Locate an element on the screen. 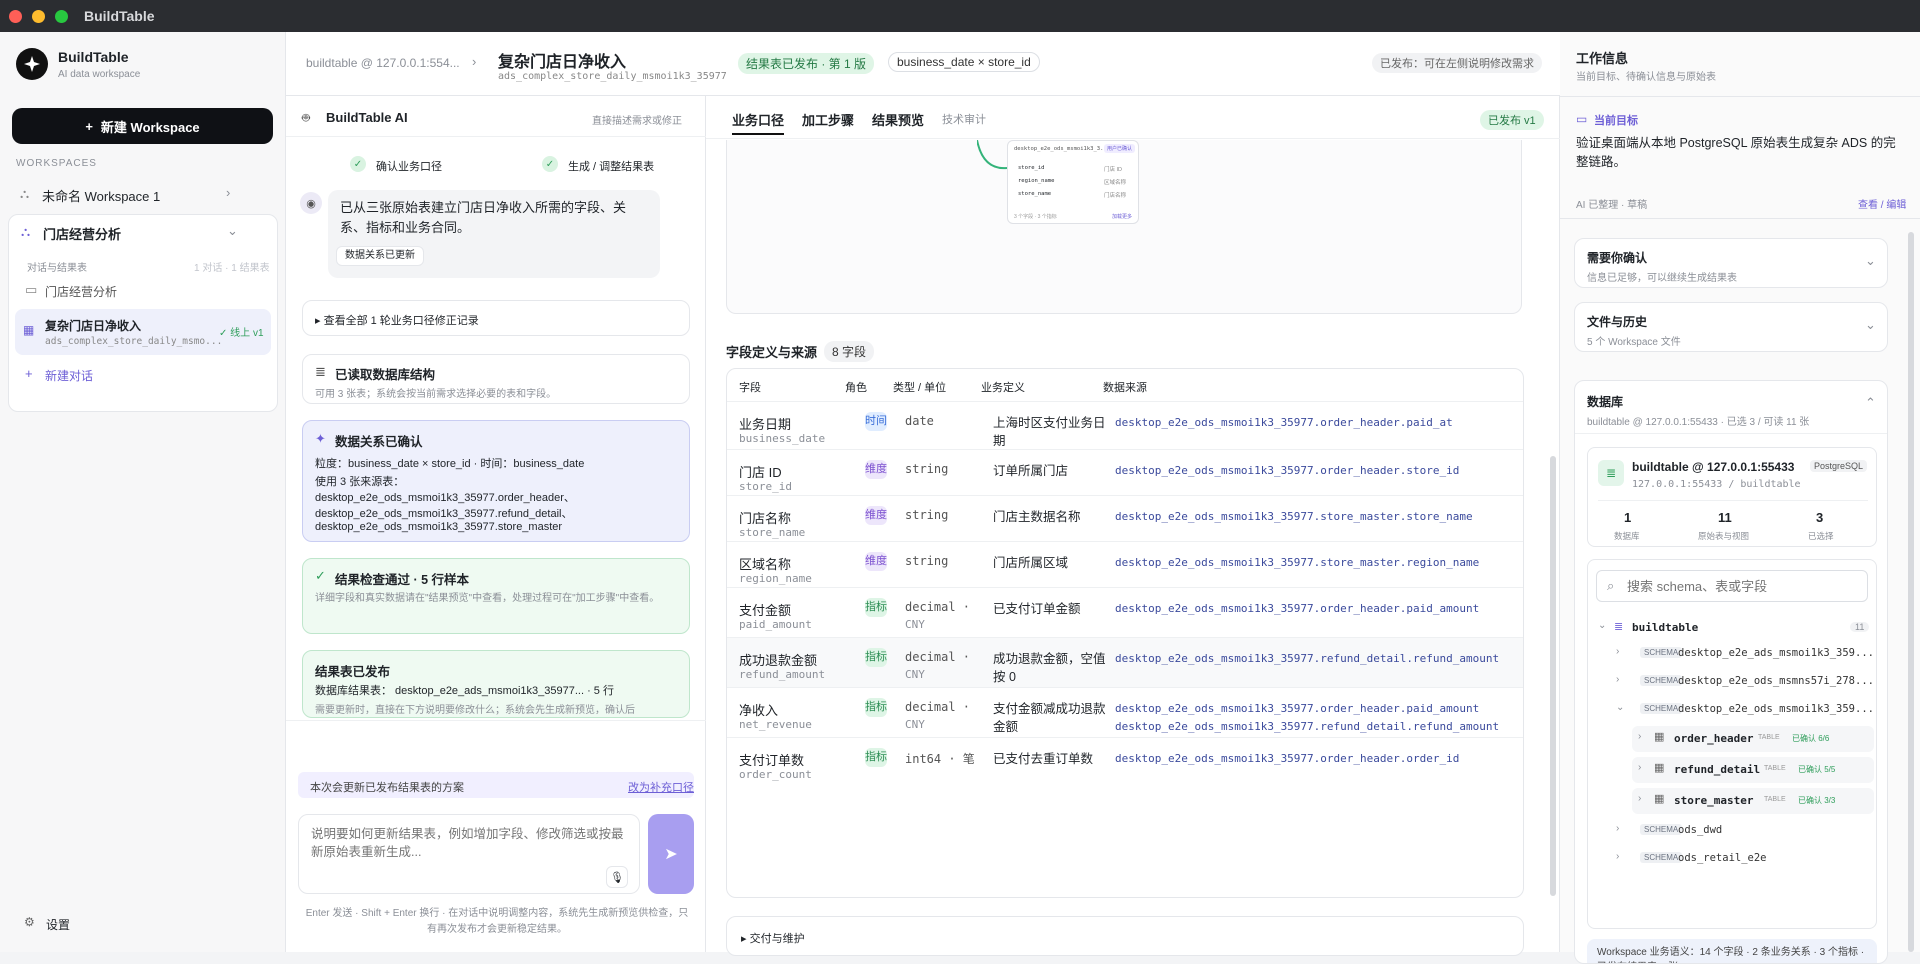  tab-business: 业务口径 is located at coordinates (758, 122).